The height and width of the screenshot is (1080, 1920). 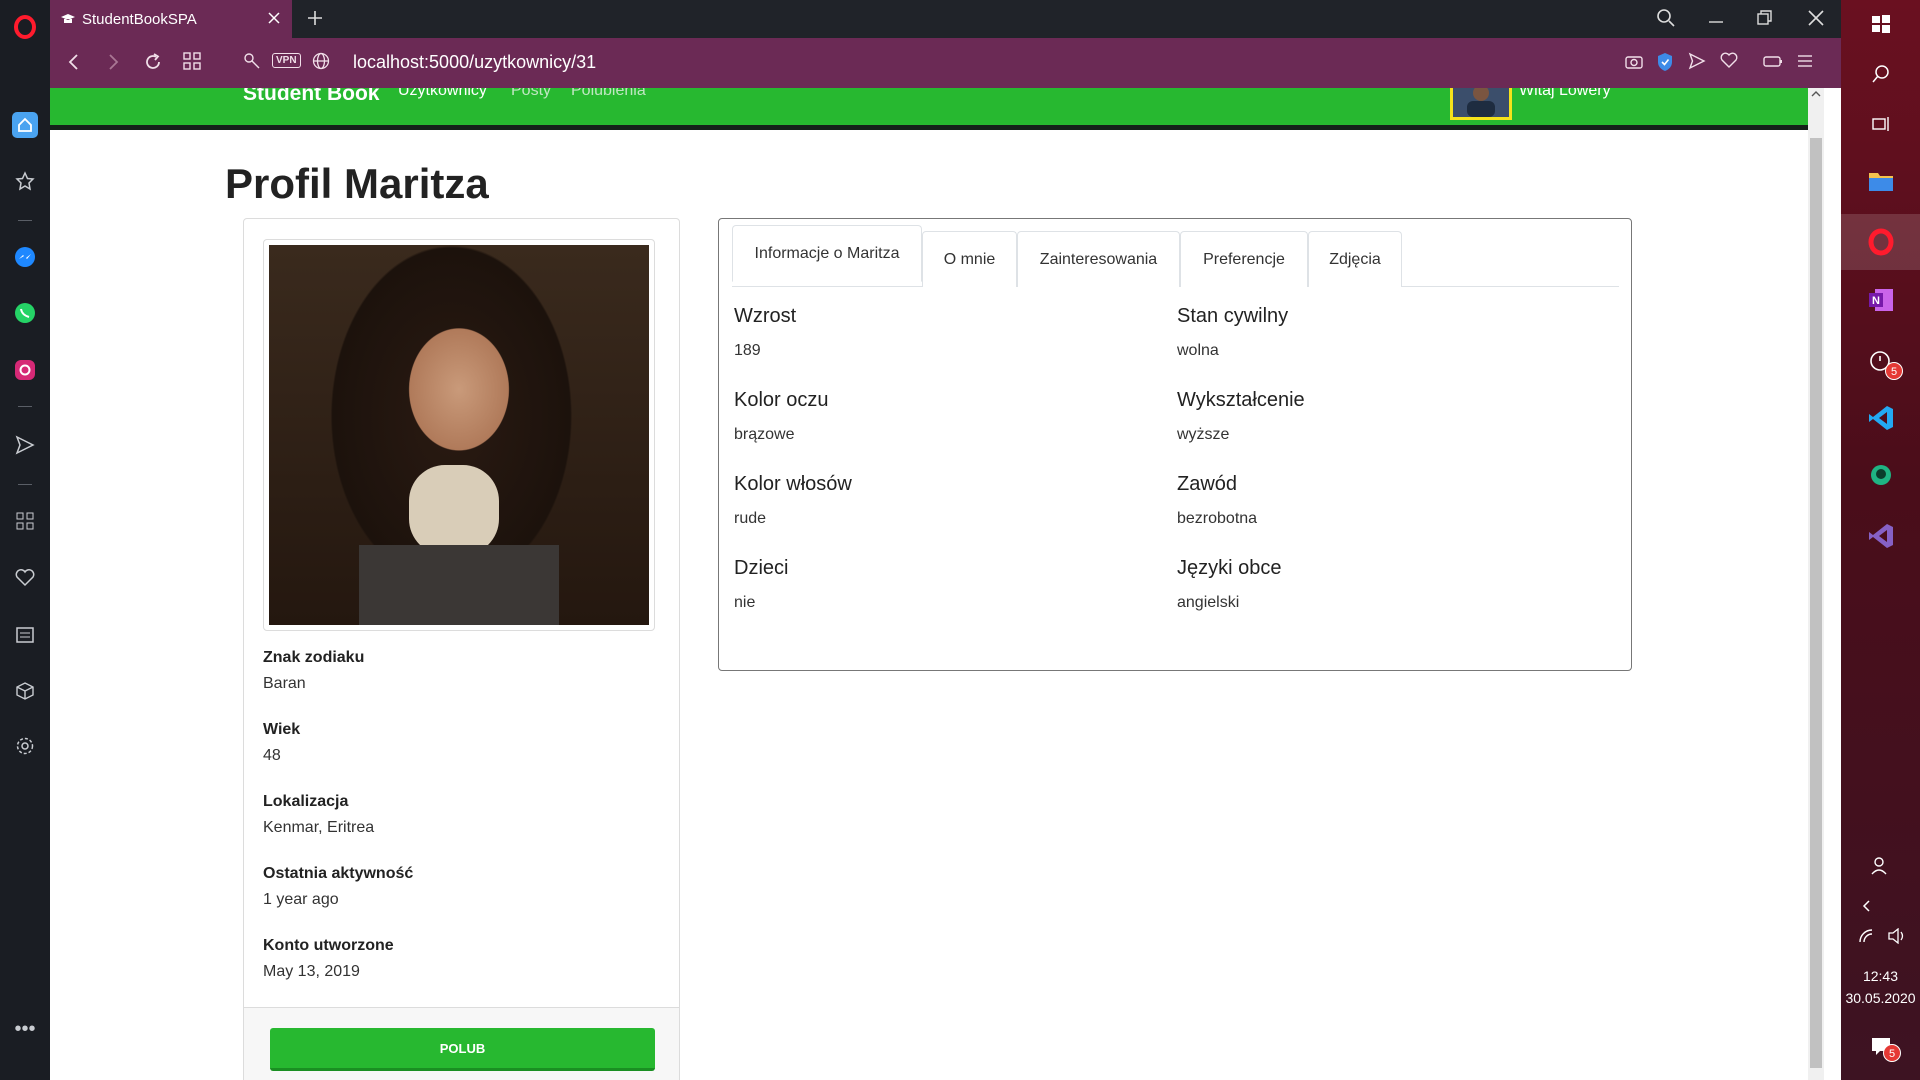 What do you see at coordinates (1716, 20) in the screenshot?
I see `minimize-icon` at bounding box center [1716, 20].